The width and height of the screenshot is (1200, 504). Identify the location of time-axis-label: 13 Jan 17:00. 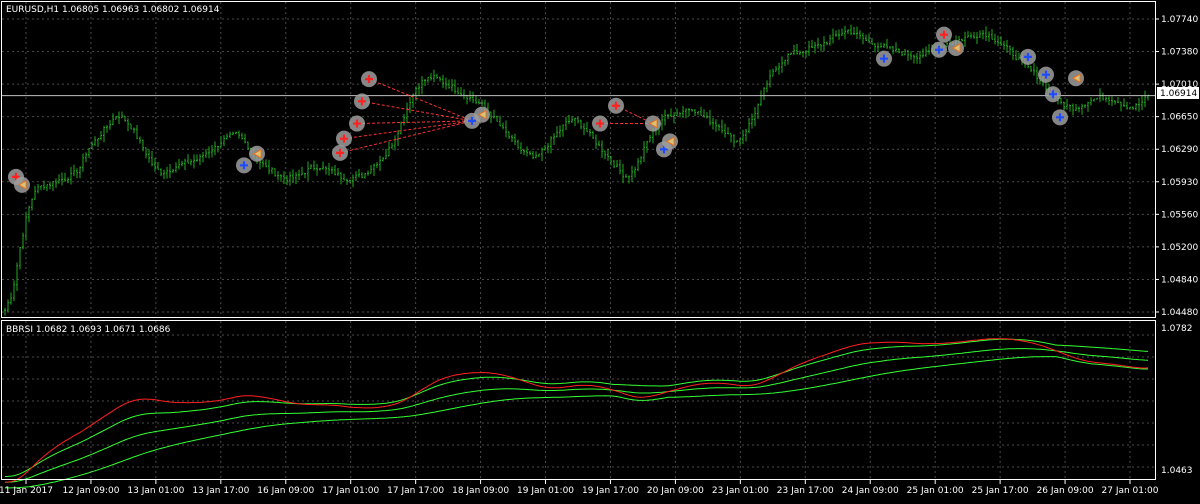
(220, 491).